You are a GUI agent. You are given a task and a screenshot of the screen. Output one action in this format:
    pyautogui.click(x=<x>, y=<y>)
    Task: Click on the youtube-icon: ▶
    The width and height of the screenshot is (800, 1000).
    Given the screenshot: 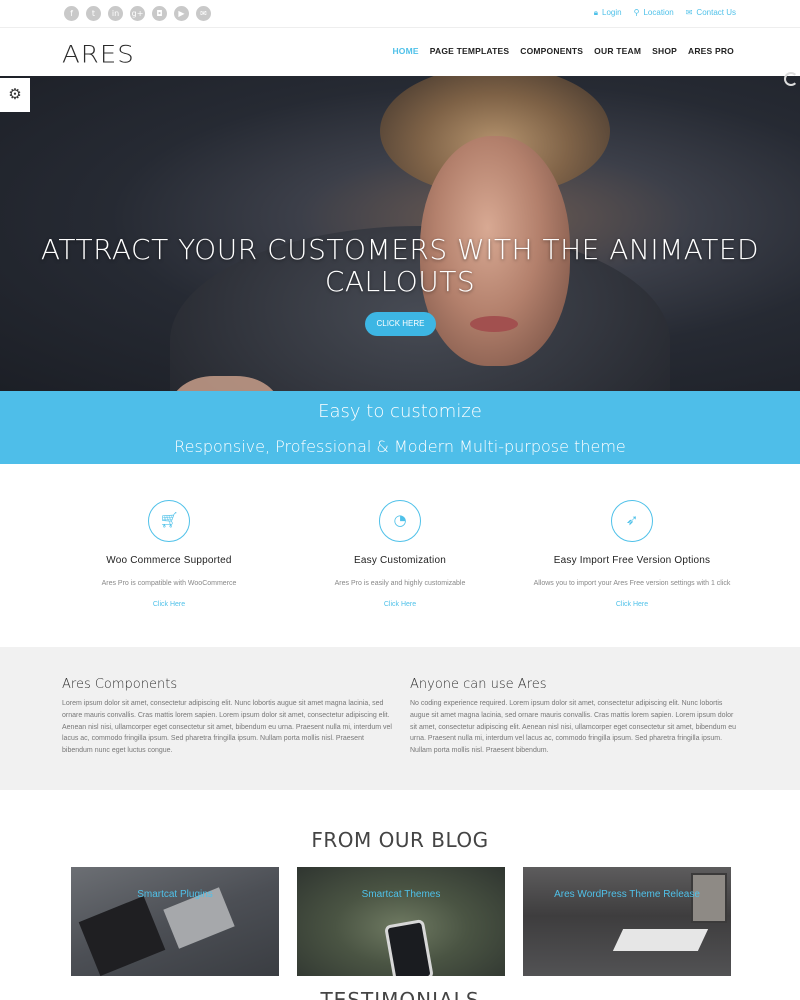 What is the action you would take?
    pyautogui.click(x=181, y=13)
    